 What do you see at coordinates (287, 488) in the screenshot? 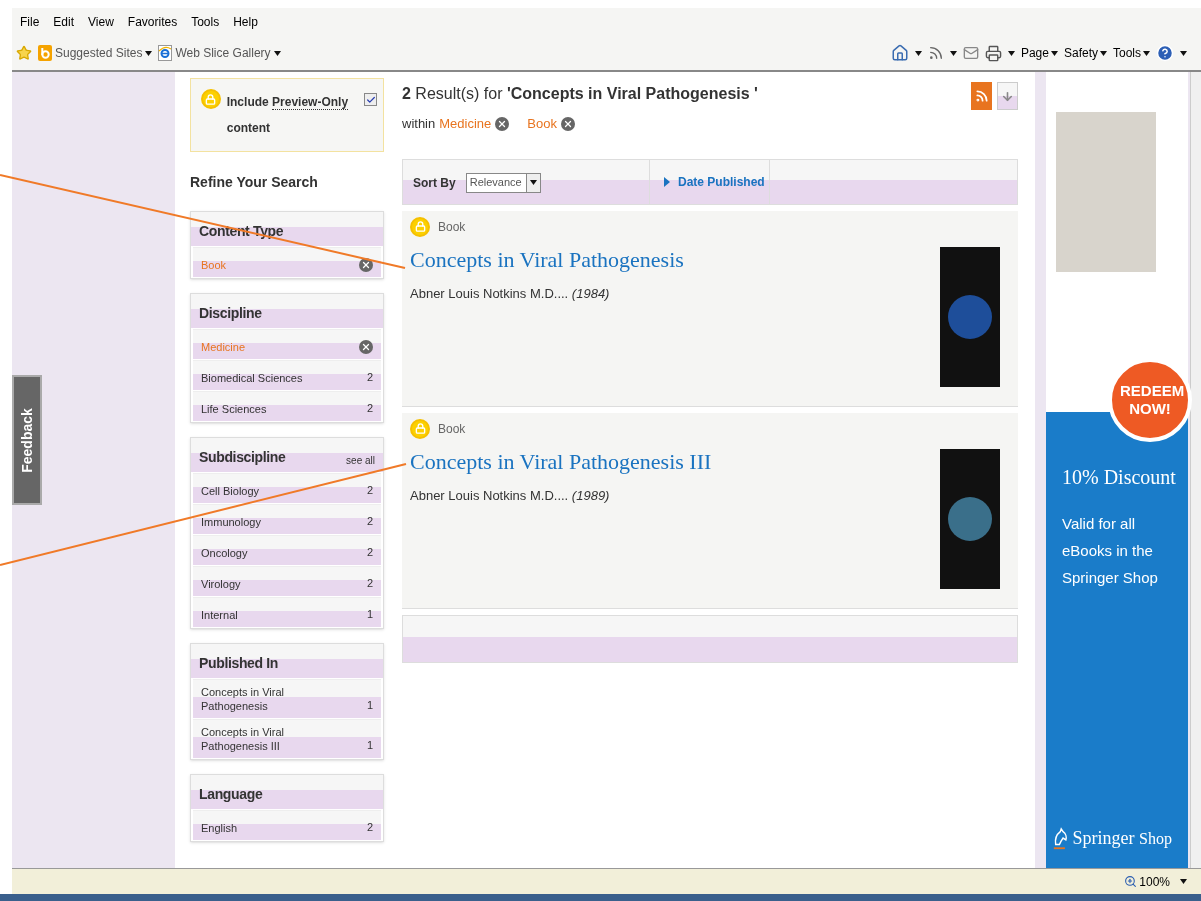
I see `facet-item: Cell Biology 2` at bounding box center [287, 488].